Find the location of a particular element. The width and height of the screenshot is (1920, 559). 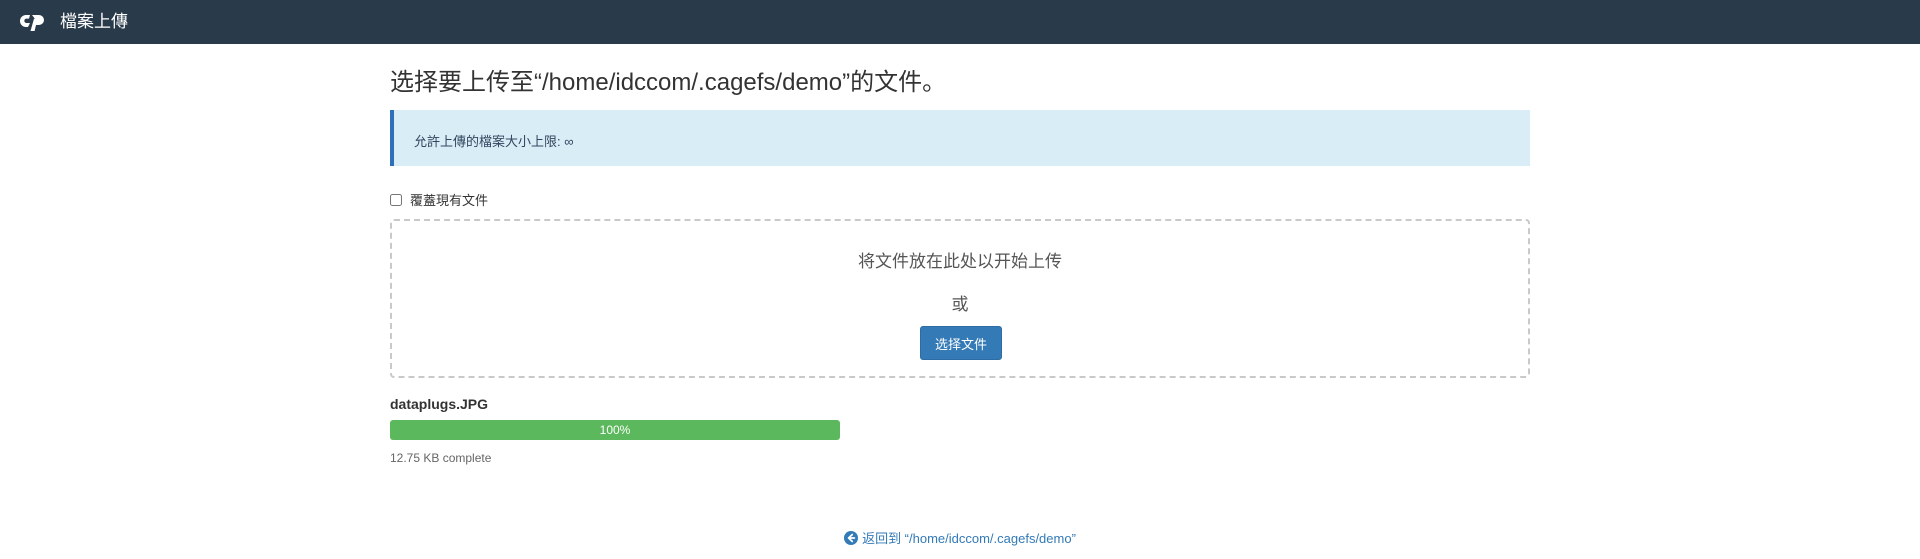

cpanel-logo-icon is located at coordinates (35, 22).